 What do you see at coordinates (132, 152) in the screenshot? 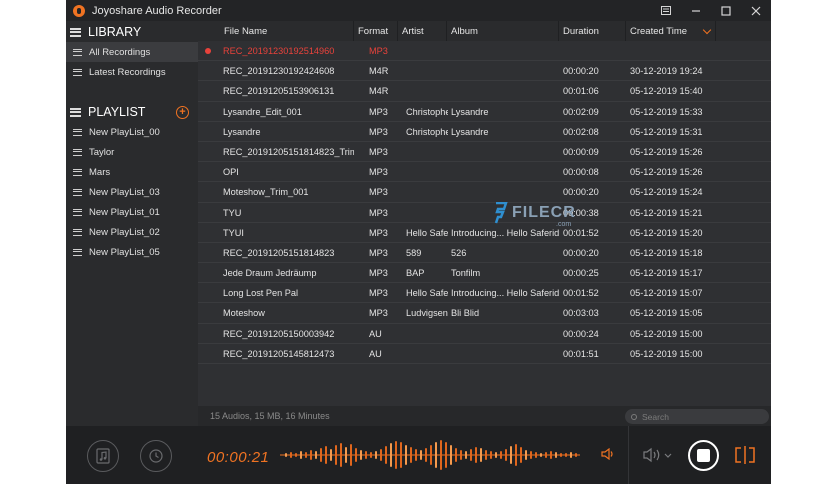
I see `sidebar-item: Taylor` at bounding box center [132, 152].